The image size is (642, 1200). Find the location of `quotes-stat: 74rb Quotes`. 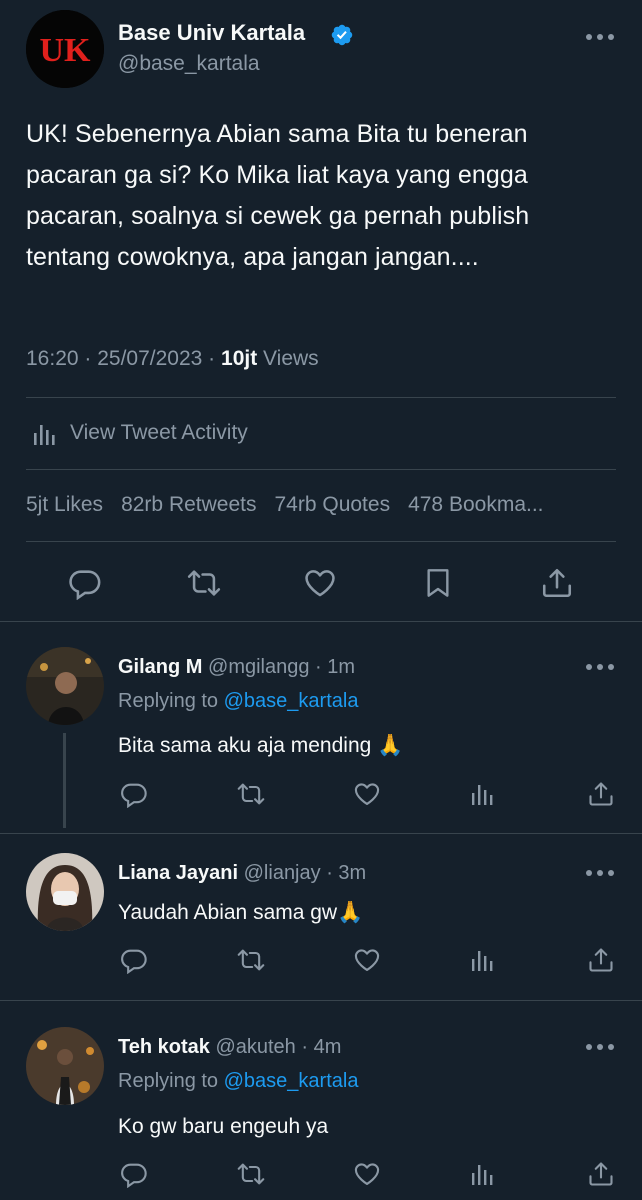

quotes-stat: 74rb Quotes is located at coordinates (332, 505).